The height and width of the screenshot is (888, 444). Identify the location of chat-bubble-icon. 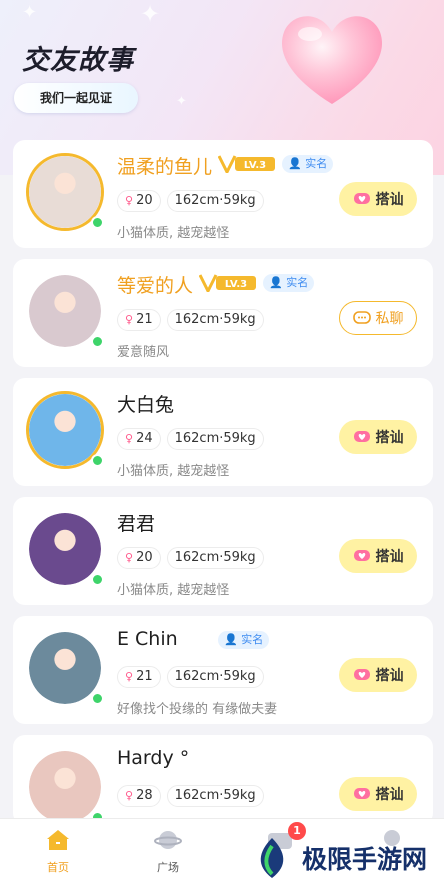
(361, 317).